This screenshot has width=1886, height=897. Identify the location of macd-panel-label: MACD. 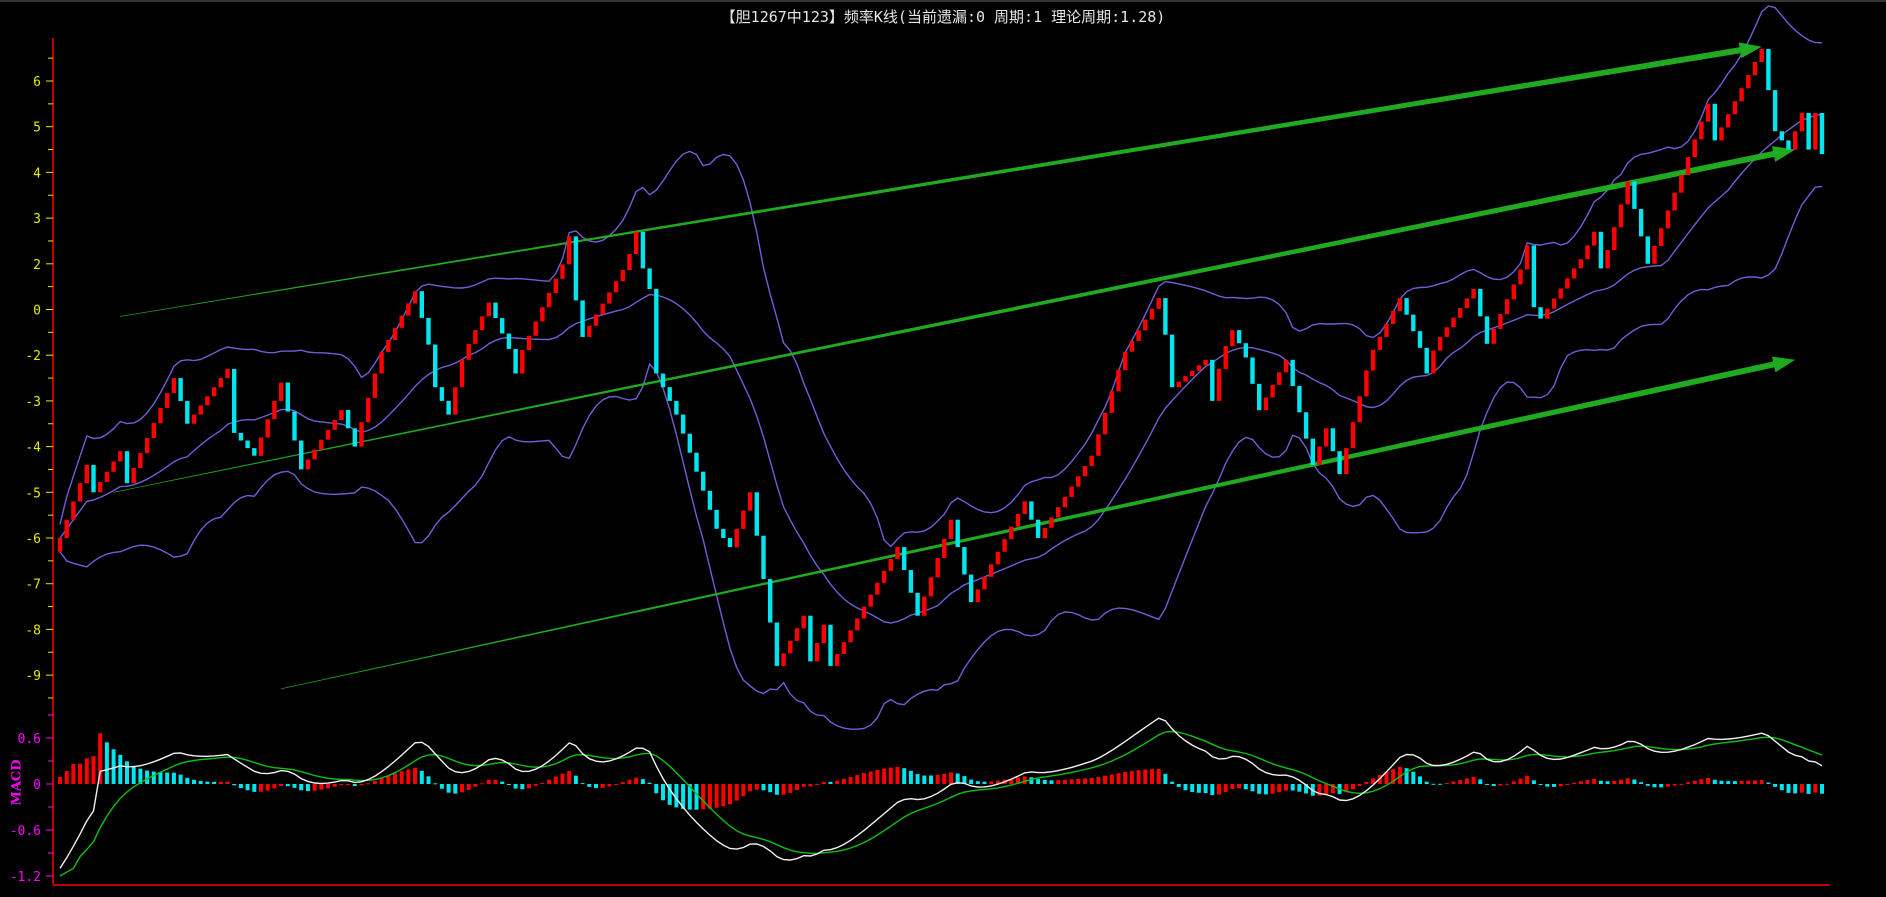
(17, 782).